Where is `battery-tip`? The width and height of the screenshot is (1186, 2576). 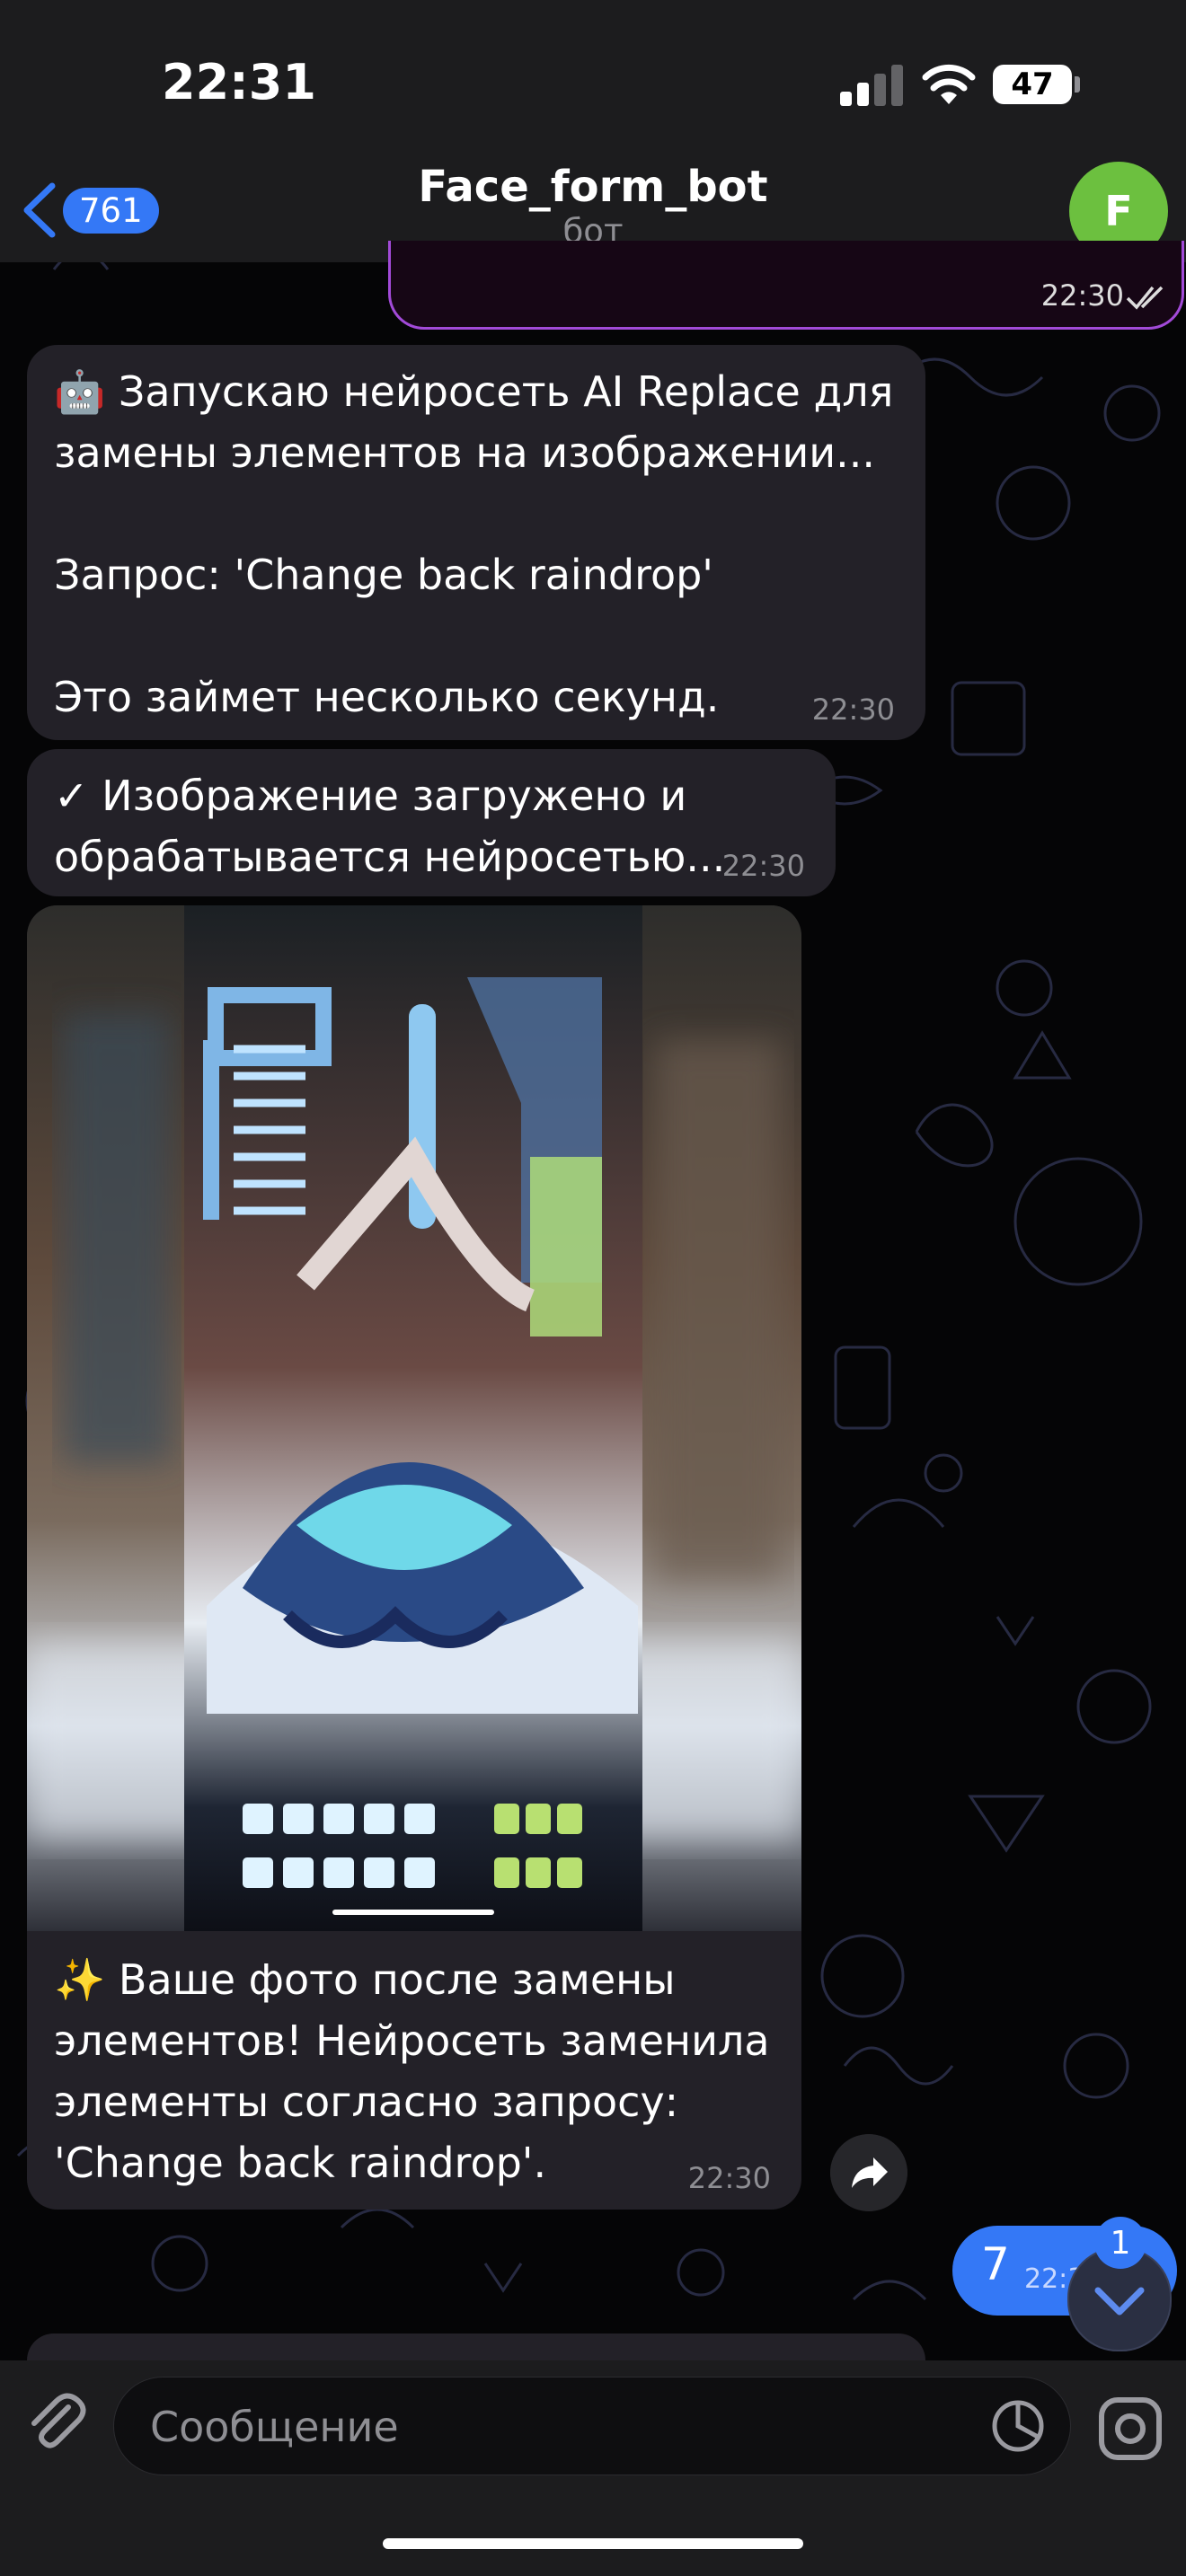 battery-tip is located at coordinates (1077, 84).